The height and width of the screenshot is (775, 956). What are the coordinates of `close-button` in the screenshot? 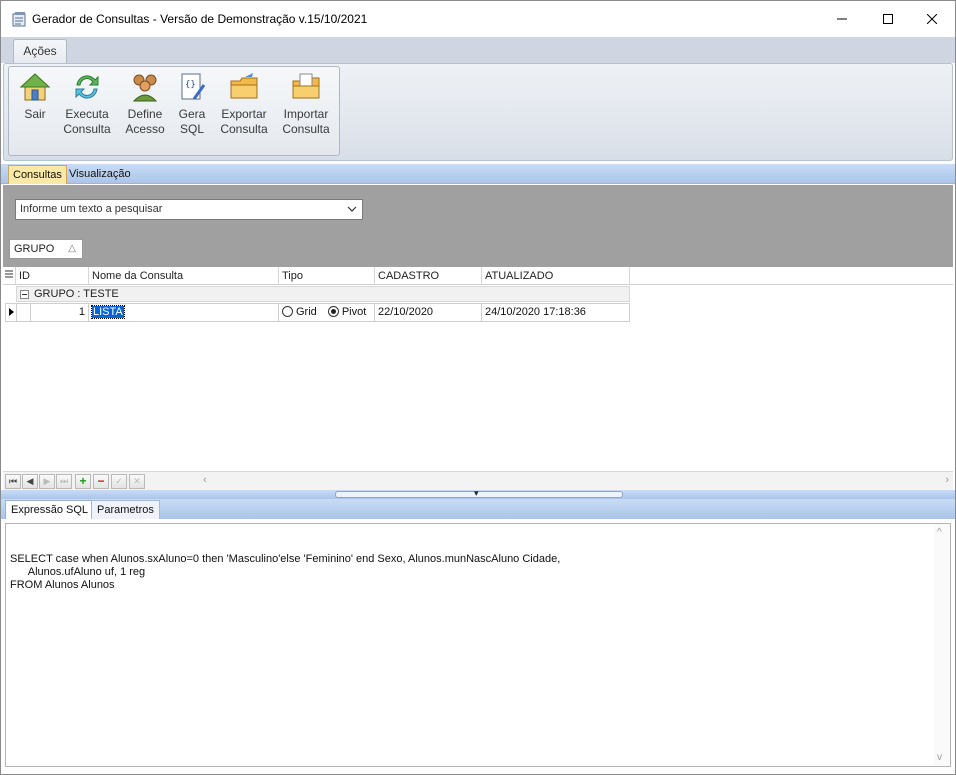 It's located at (932, 19).